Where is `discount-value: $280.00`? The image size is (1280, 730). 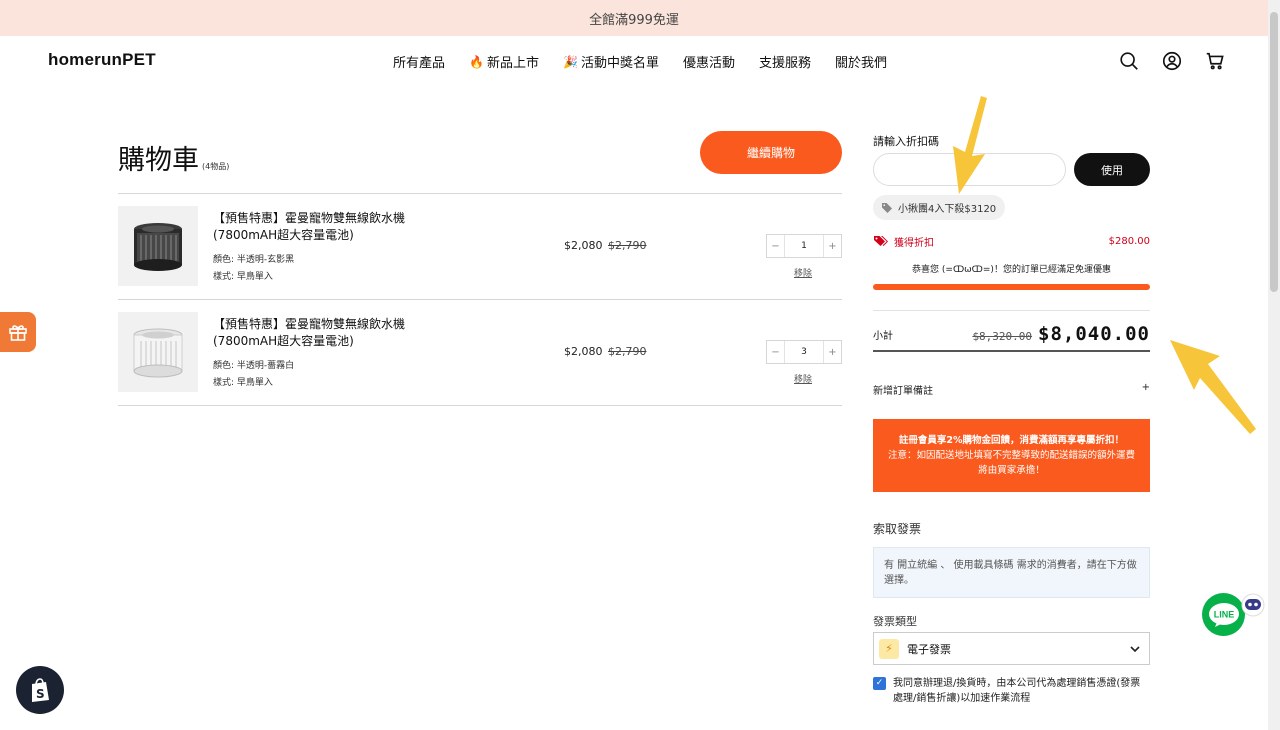
discount-value: $280.00 is located at coordinates (1129, 241).